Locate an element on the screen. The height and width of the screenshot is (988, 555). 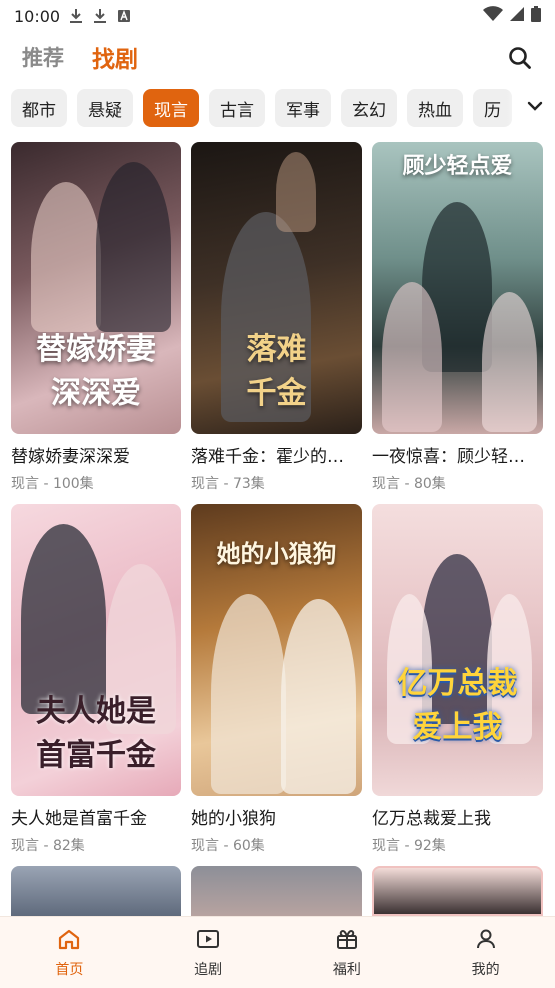
bottom-nav: 首页 追剧 福利 我的 is located at coordinates (277, 952).